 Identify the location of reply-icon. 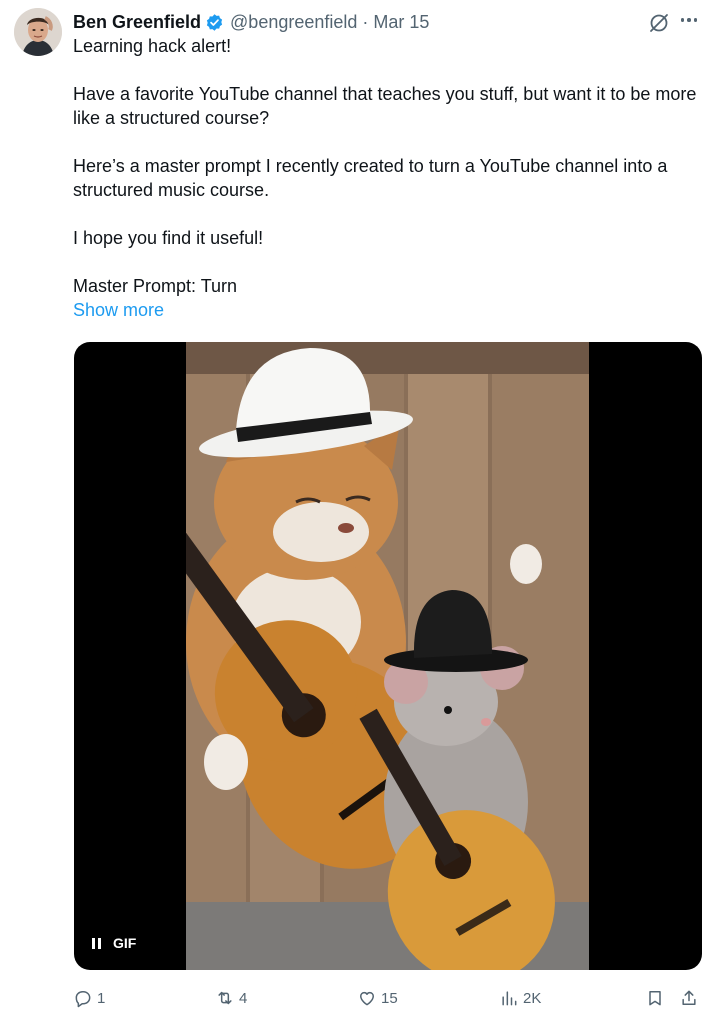
(83, 999).